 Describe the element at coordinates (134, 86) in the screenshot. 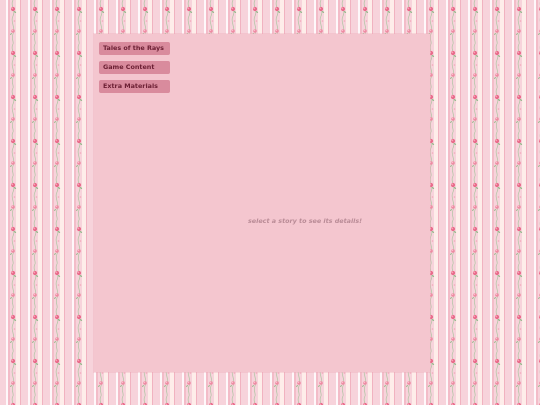

I see `menu-button-extra-materials: Extra Materials` at that location.